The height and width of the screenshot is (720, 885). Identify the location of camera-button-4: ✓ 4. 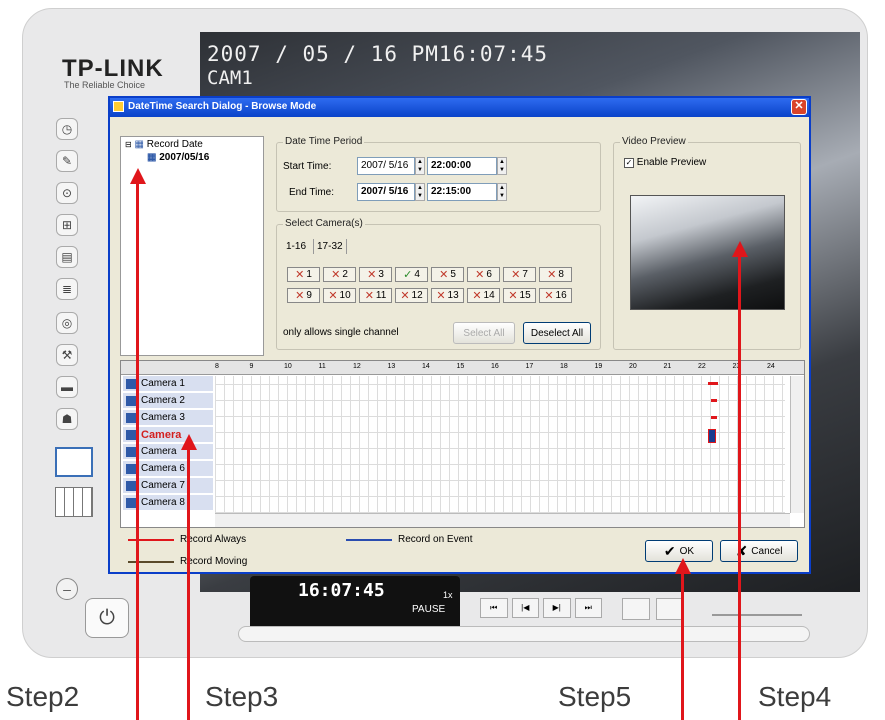
(411, 274).